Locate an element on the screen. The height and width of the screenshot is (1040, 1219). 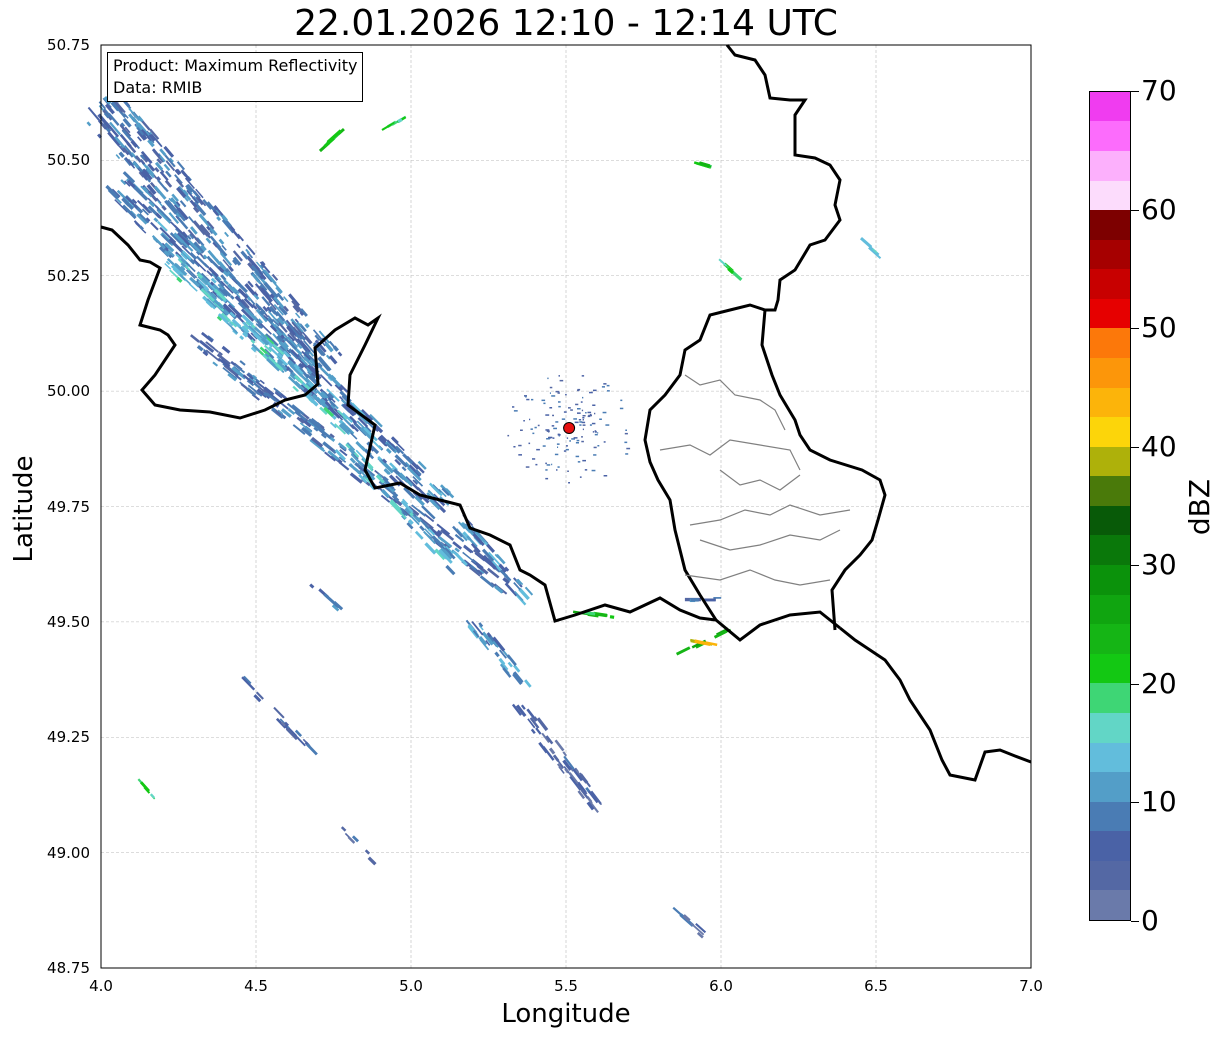
y-tick-label: 49.00 is located at coordinates (68, 852).